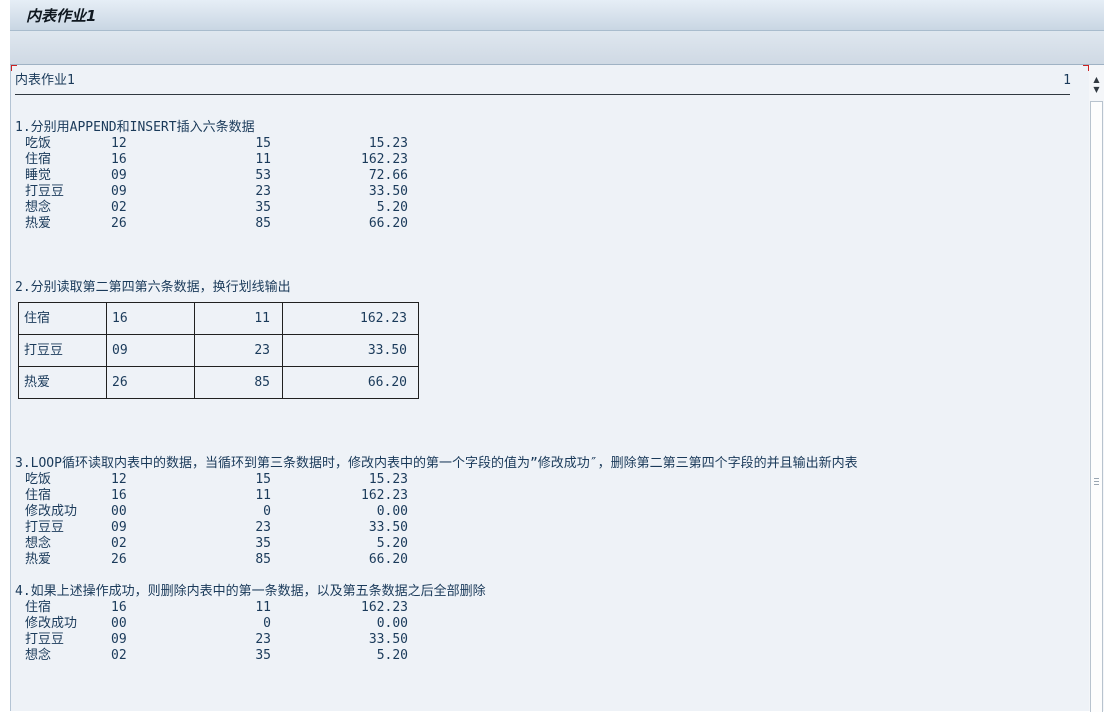 This screenshot has height=712, width=1116. Describe the element at coordinates (392, 511) in the screenshot. I see `section3-row-3-col-4: 0.00` at that location.